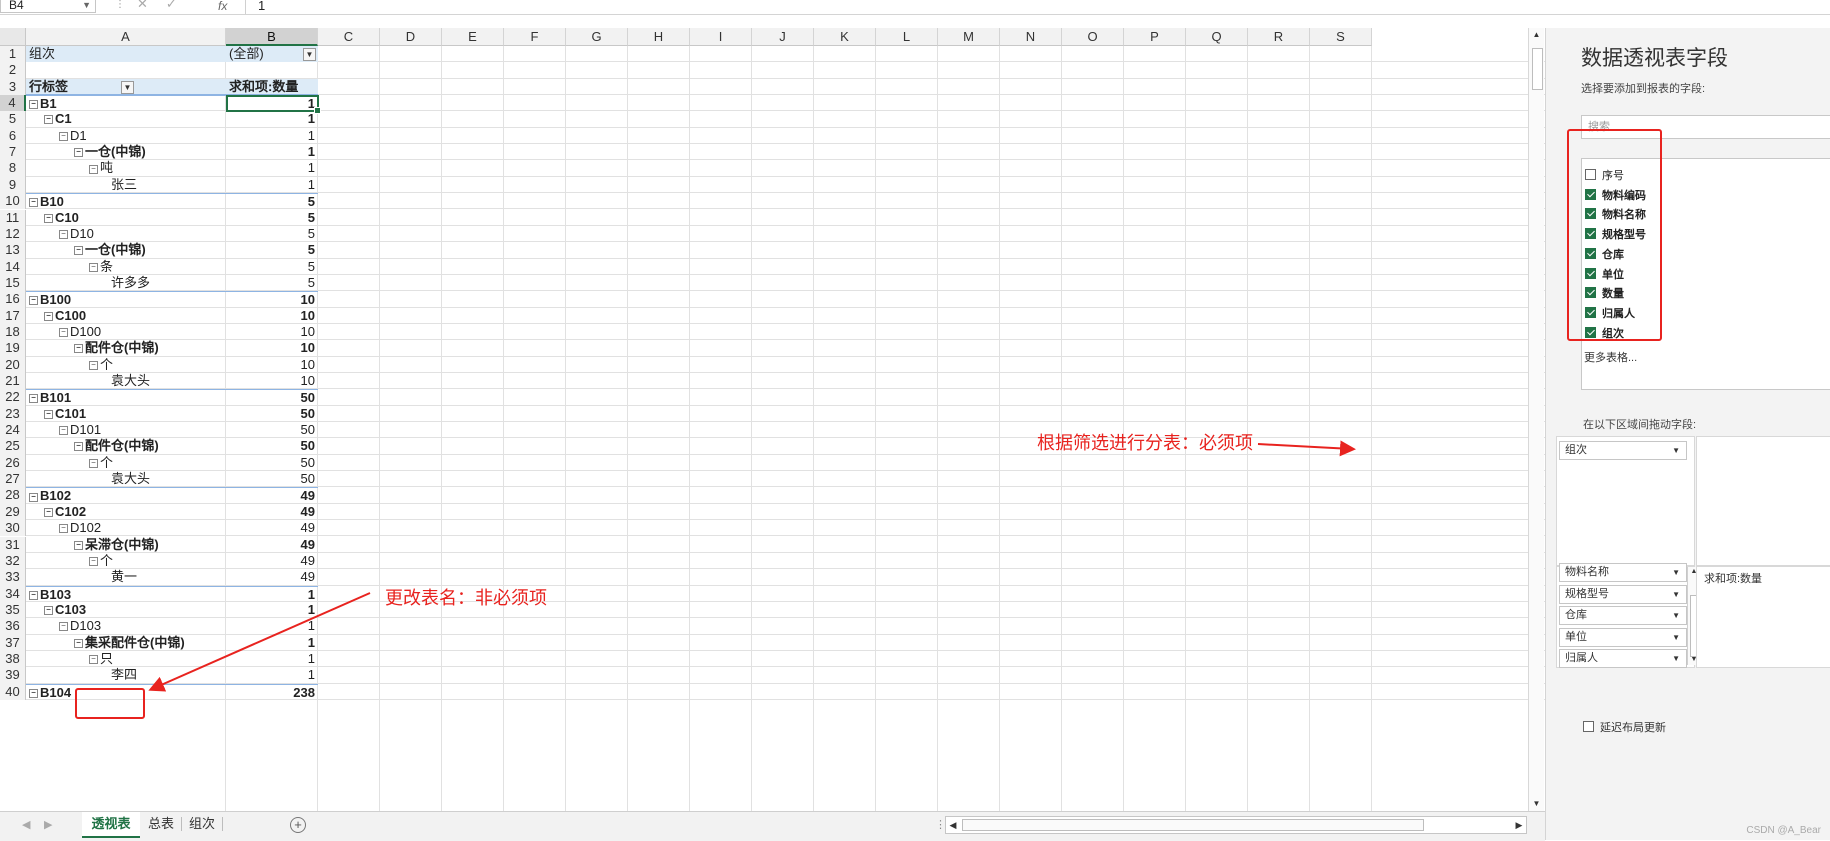 The image size is (1830, 841). I want to click on cell-a: 袁大头, so click(126, 479).